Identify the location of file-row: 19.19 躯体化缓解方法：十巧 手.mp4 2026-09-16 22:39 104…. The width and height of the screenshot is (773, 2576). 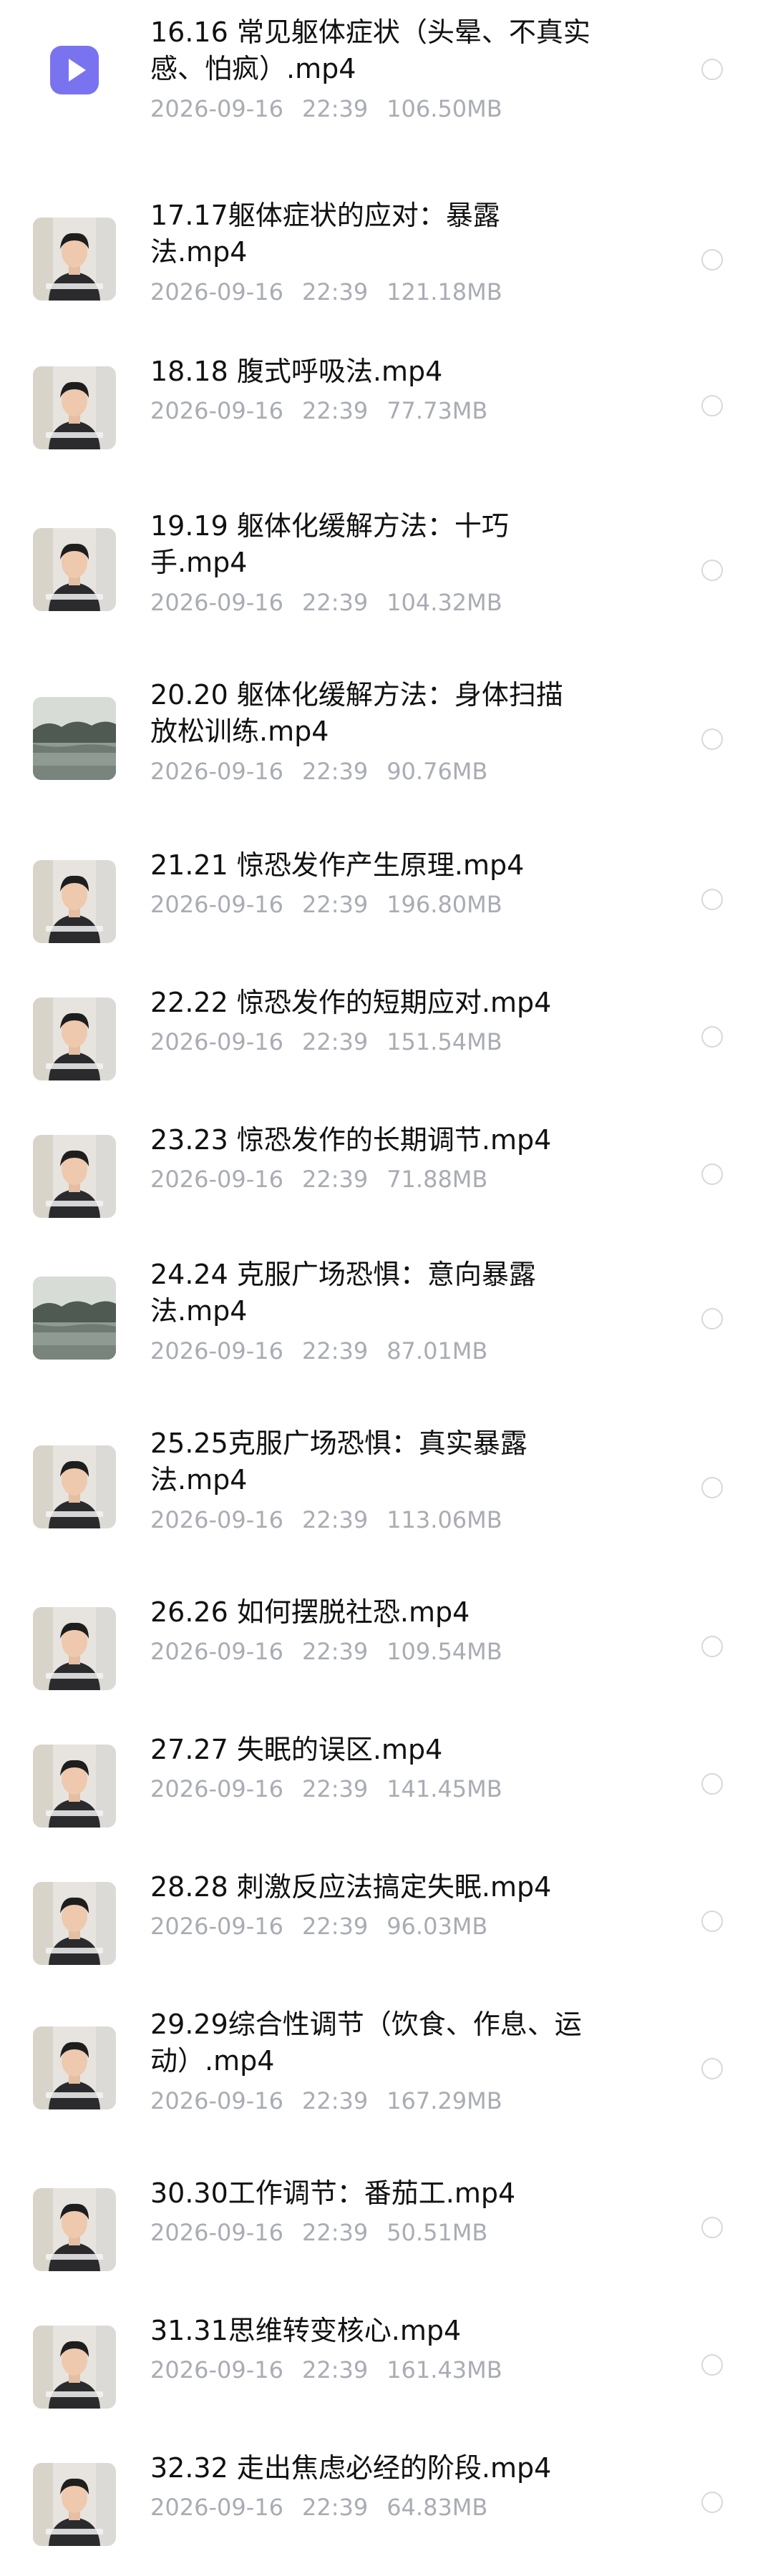
(386, 581).